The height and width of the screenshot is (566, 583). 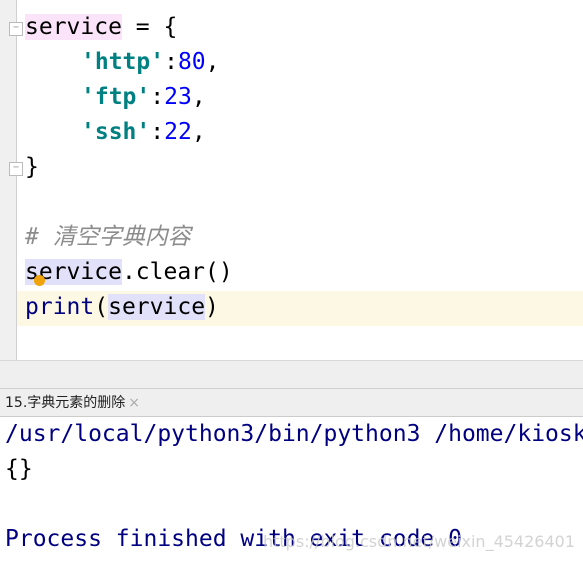 What do you see at coordinates (418, 541) in the screenshot?
I see `watermark: https://blog.csdn.net/weixin_45426401` at bounding box center [418, 541].